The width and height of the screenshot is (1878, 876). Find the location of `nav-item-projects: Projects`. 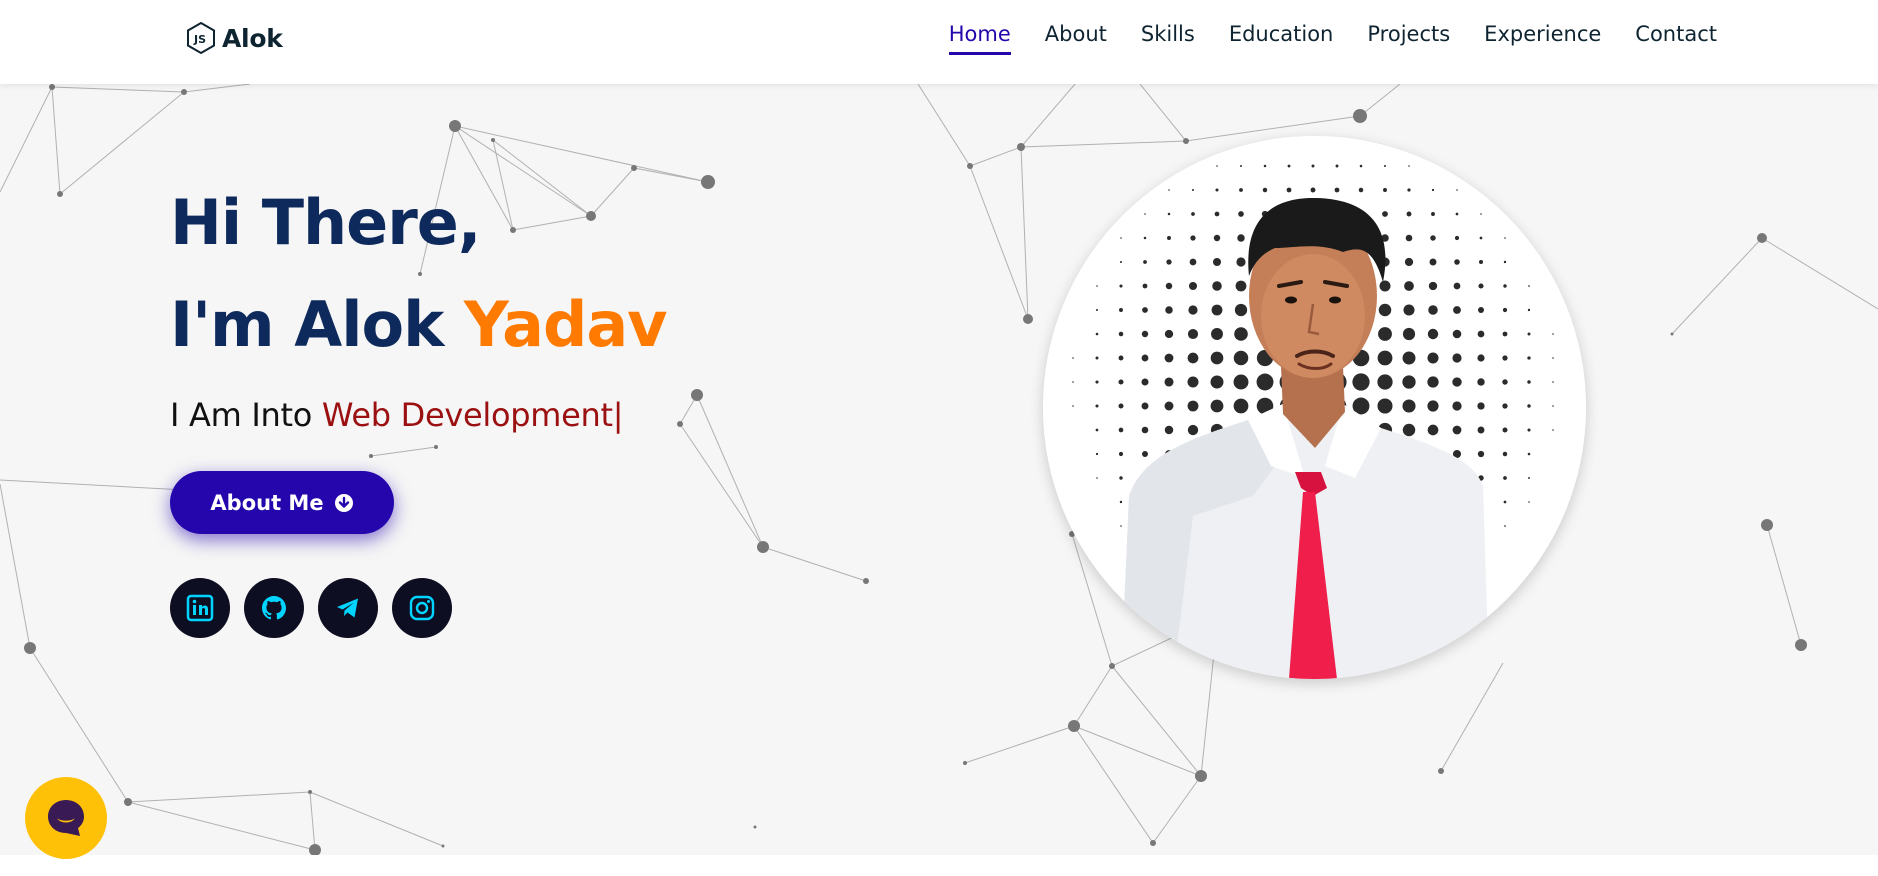

nav-item-projects: Projects is located at coordinates (1408, 38).